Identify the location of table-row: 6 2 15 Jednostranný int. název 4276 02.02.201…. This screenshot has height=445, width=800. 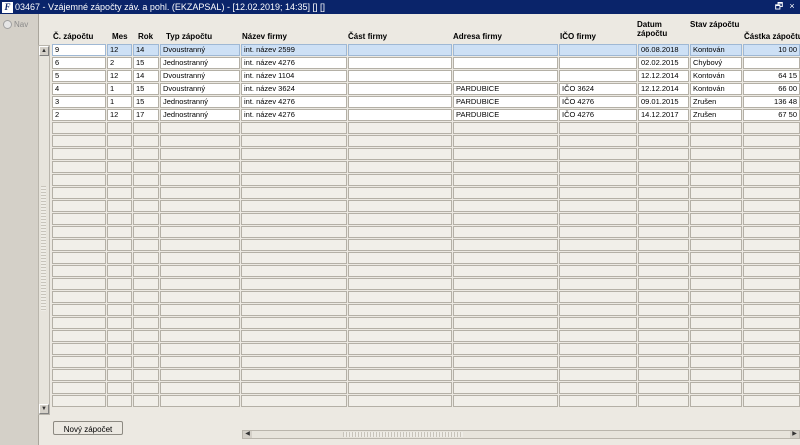
(426, 63).